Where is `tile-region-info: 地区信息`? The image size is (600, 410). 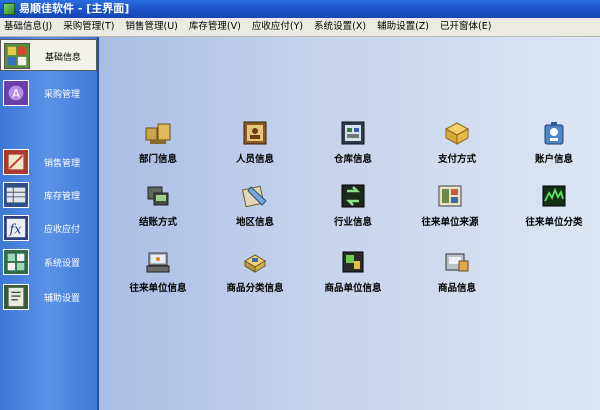 tile-region-info: 地区信息 is located at coordinates (255, 205).